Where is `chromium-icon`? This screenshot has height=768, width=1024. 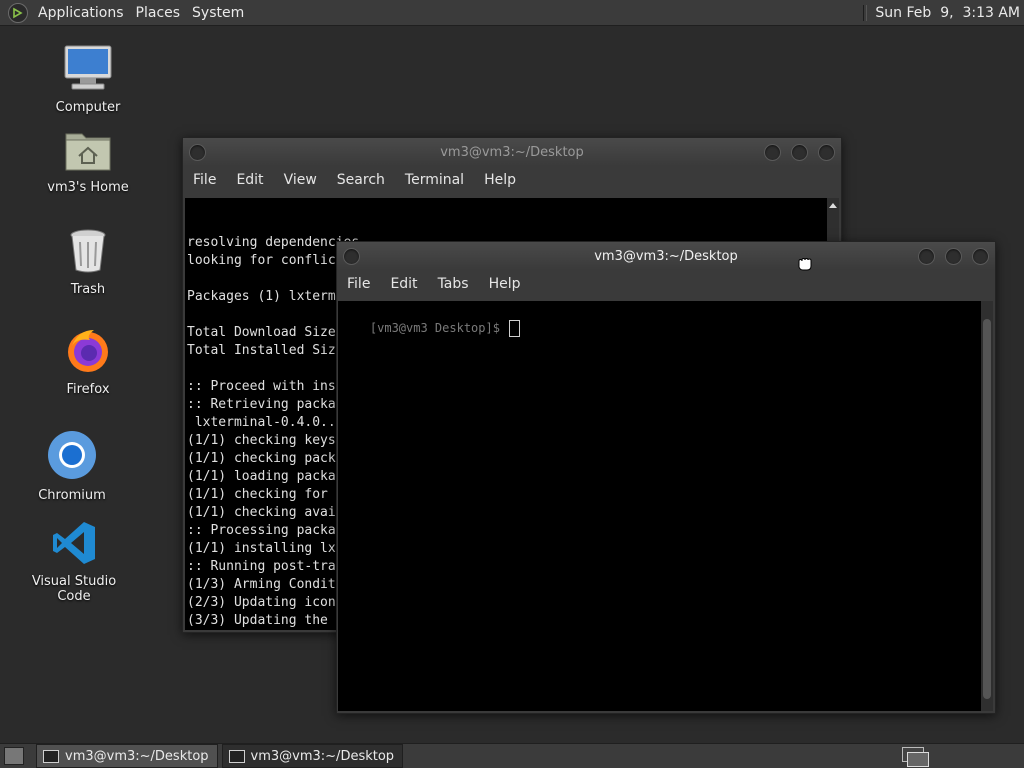 chromium-icon is located at coordinates (72, 457).